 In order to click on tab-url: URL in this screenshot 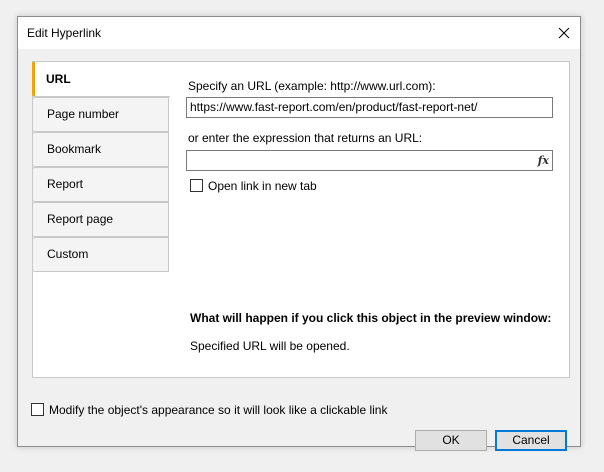, I will do `click(101, 79)`.